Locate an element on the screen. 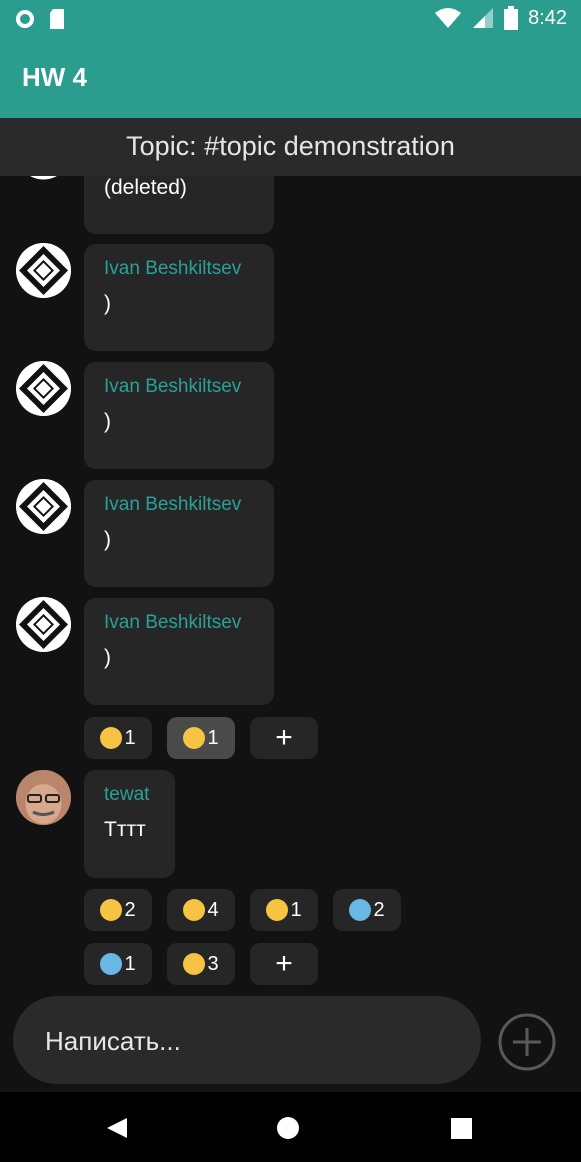 The height and width of the screenshot is (1162, 581). home-icon is located at coordinates (288, 1128).